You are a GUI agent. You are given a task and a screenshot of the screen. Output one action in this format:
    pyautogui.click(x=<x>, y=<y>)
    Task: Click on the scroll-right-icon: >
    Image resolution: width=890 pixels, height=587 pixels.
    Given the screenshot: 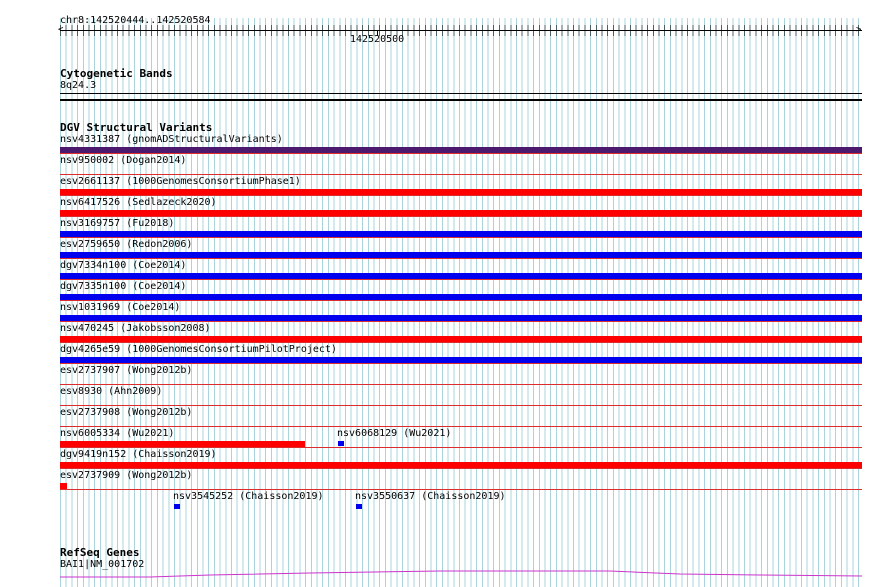 What is the action you would take?
    pyautogui.click(x=858, y=30)
    